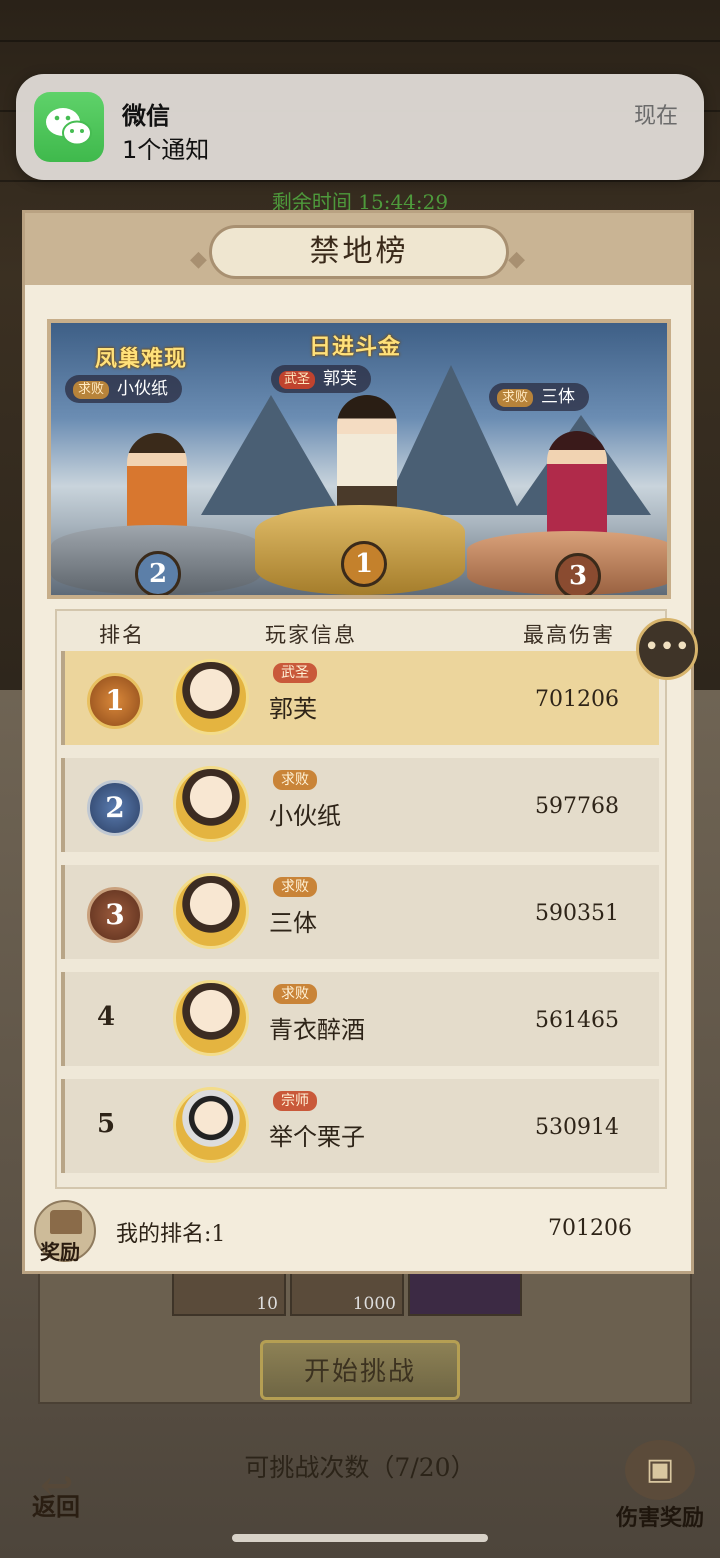 This screenshot has height=1558, width=720. I want to click on player-name: 举个栗子, so click(317, 1137).